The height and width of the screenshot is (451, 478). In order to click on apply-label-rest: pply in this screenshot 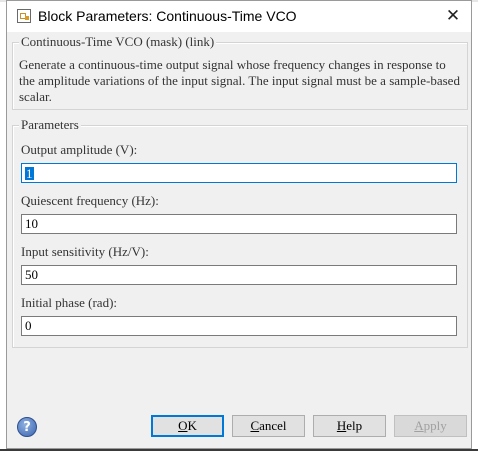, I will do `click(435, 425)`.